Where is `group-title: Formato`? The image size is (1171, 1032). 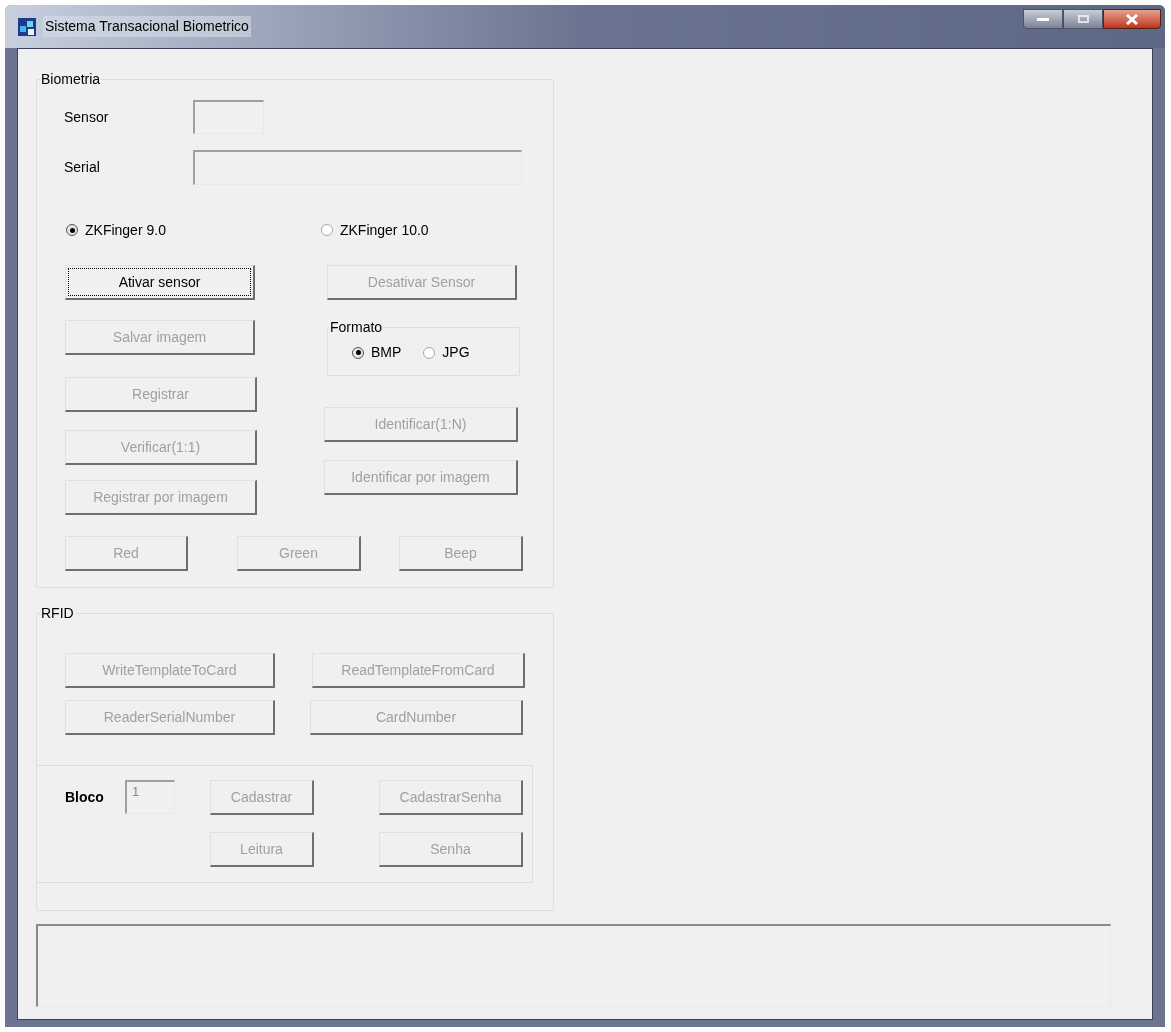
group-title: Formato is located at coordinates (356, 327).